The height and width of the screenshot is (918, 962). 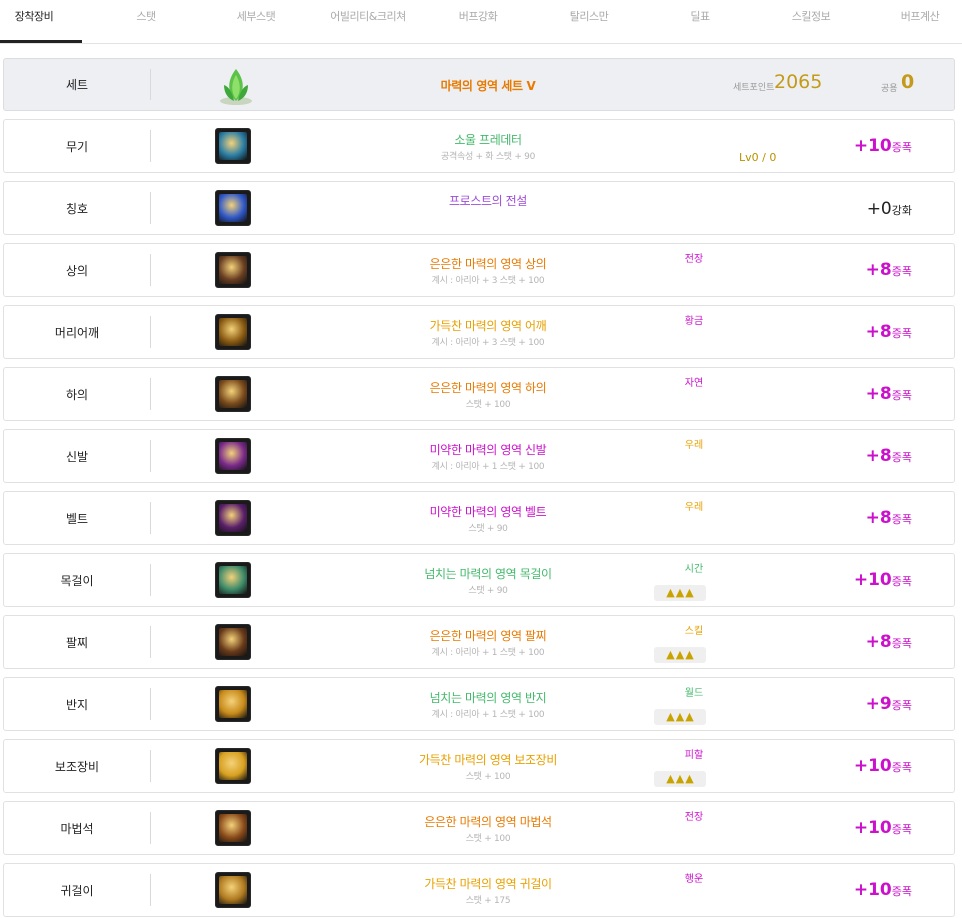 I want to click on tab-6: 딜표, so click(x=700, y=21).